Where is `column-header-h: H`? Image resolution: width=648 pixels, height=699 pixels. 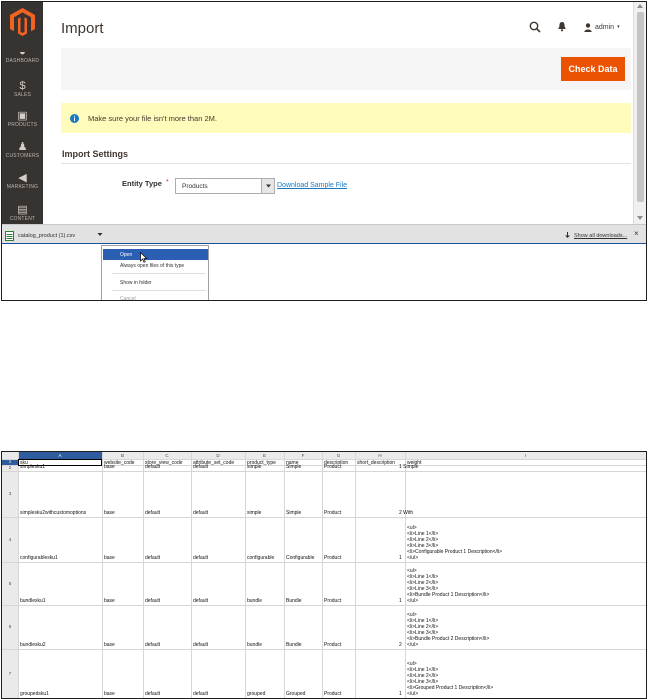 column-header-h: H is located at coordinates (380, 455).